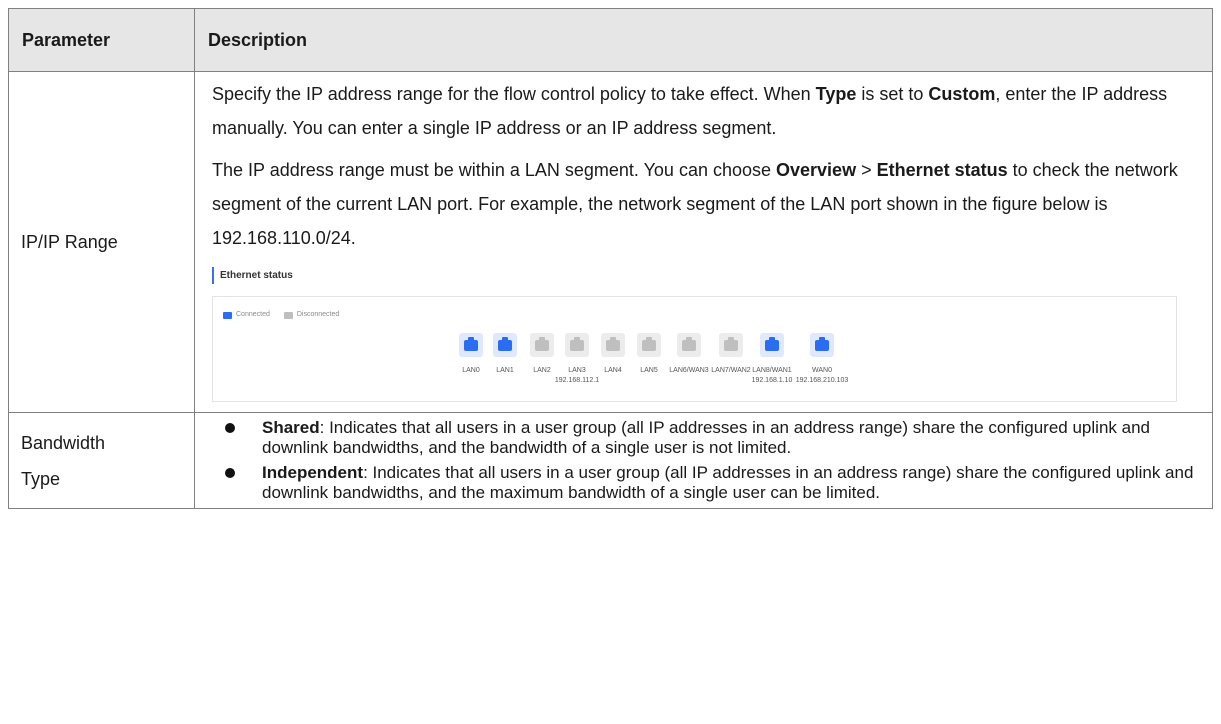 The height and width of the screenshot is (724, 1221). What do you see at coordinates (822, 370) in the screenshot?
I see `port-name: WAN0` at bounding box center [822, 370].